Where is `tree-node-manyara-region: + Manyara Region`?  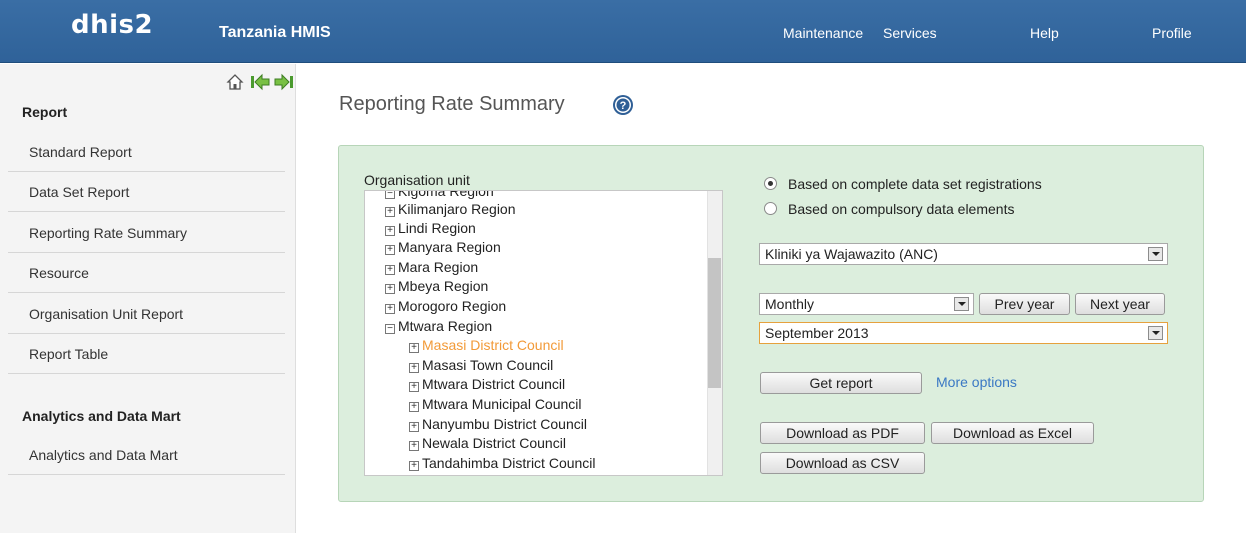 tree-node-manyara-region: + Manyara Region is located at coordinates (443, 247).